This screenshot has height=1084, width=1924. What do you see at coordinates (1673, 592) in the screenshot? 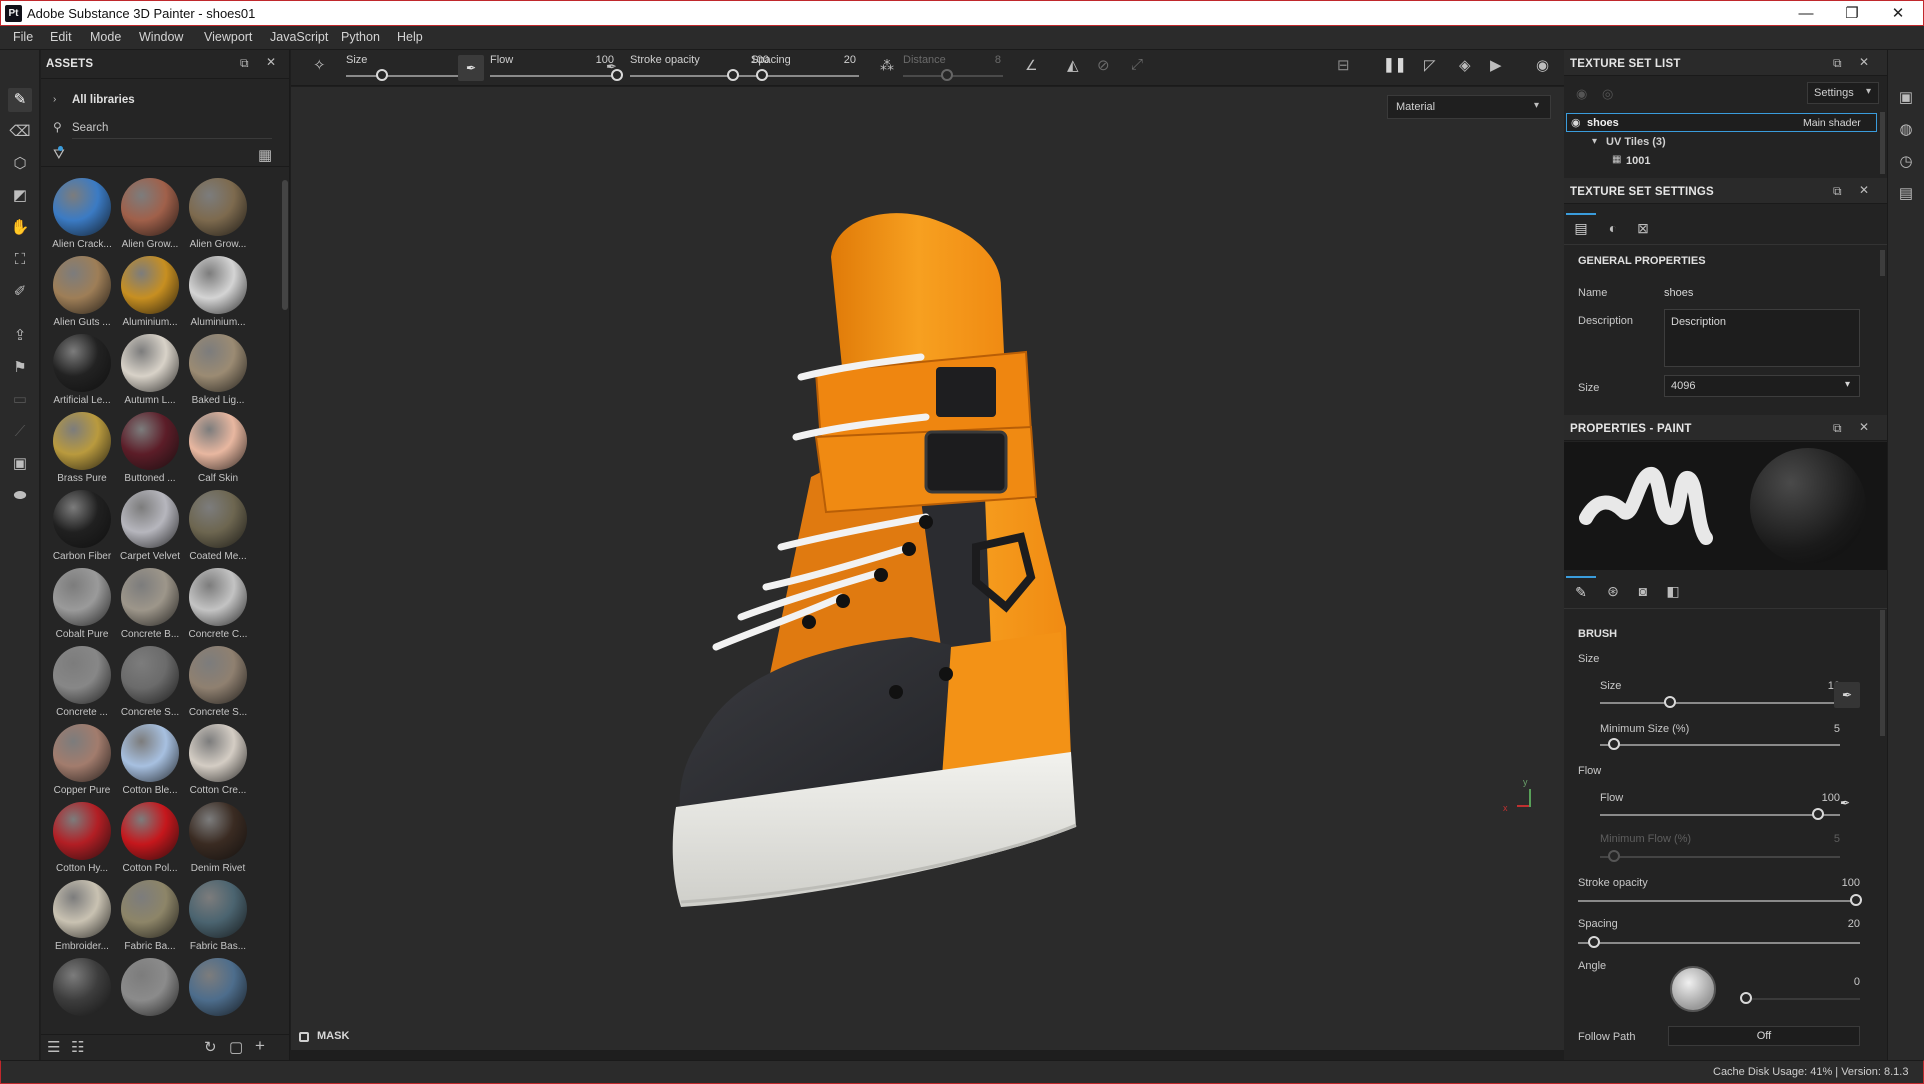
I see `tab-material: ◧` at bounding box center [1673, 592].